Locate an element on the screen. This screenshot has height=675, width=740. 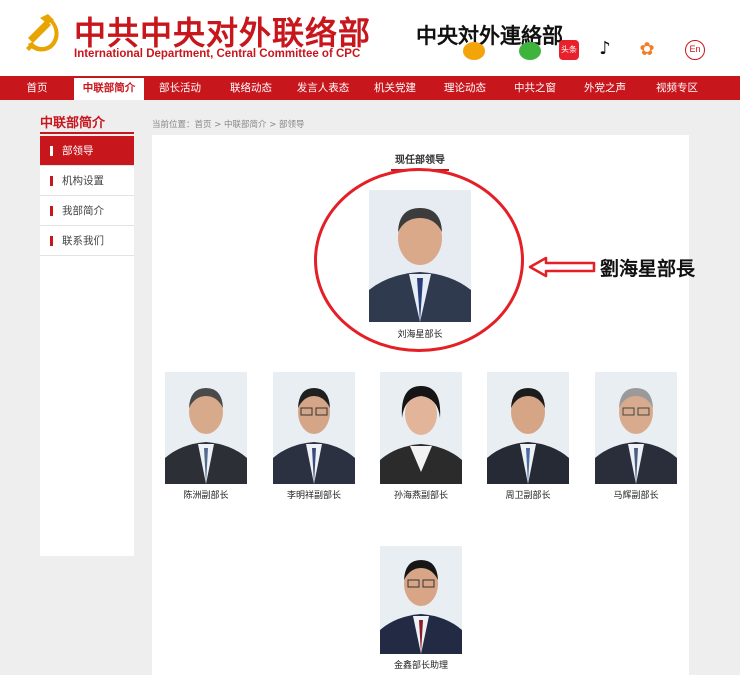
left-arrow-icon is located at coordinates (562, 267).